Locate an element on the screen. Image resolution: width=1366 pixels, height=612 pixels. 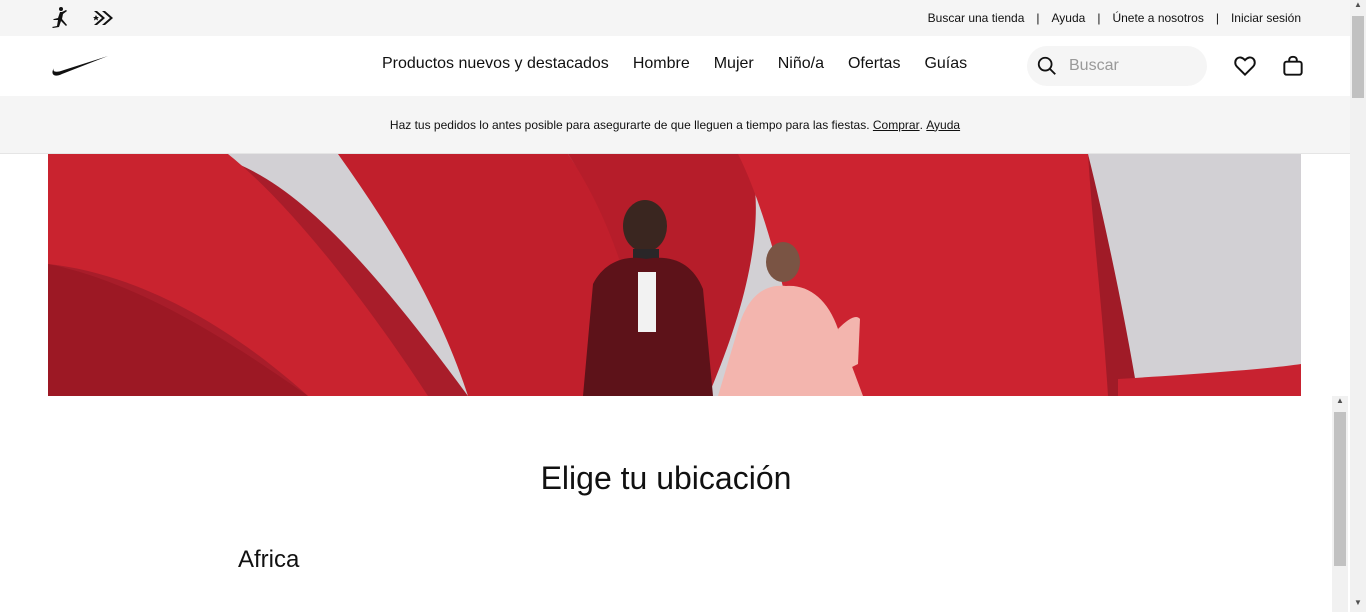
heart-icon is located at coordinates (1245, 66).